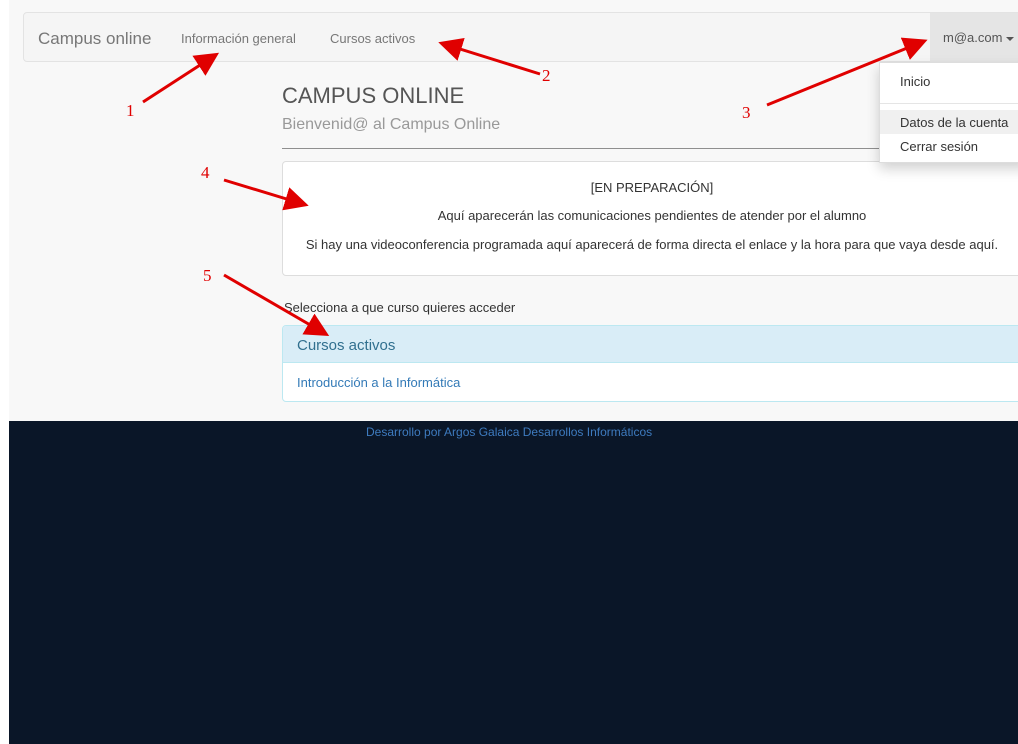  What do you see at coordinates (378, 382) in the screenshot?
I see `course-link: Introducción a la Informática` at bounding box center [378, 382].